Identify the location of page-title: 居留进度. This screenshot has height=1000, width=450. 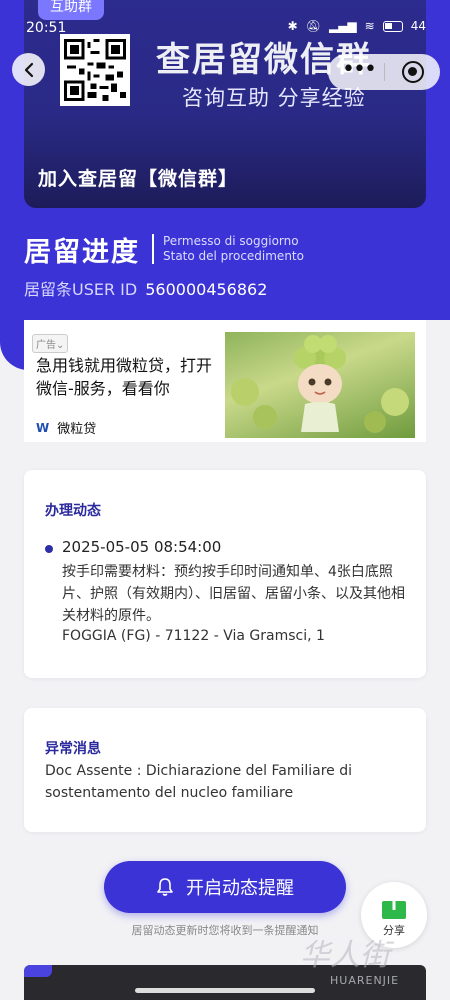
(82, 252).